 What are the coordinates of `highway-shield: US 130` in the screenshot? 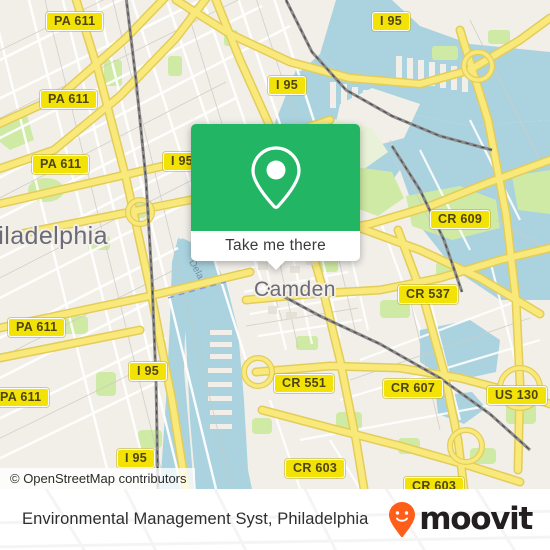 It's located at (517, 395).